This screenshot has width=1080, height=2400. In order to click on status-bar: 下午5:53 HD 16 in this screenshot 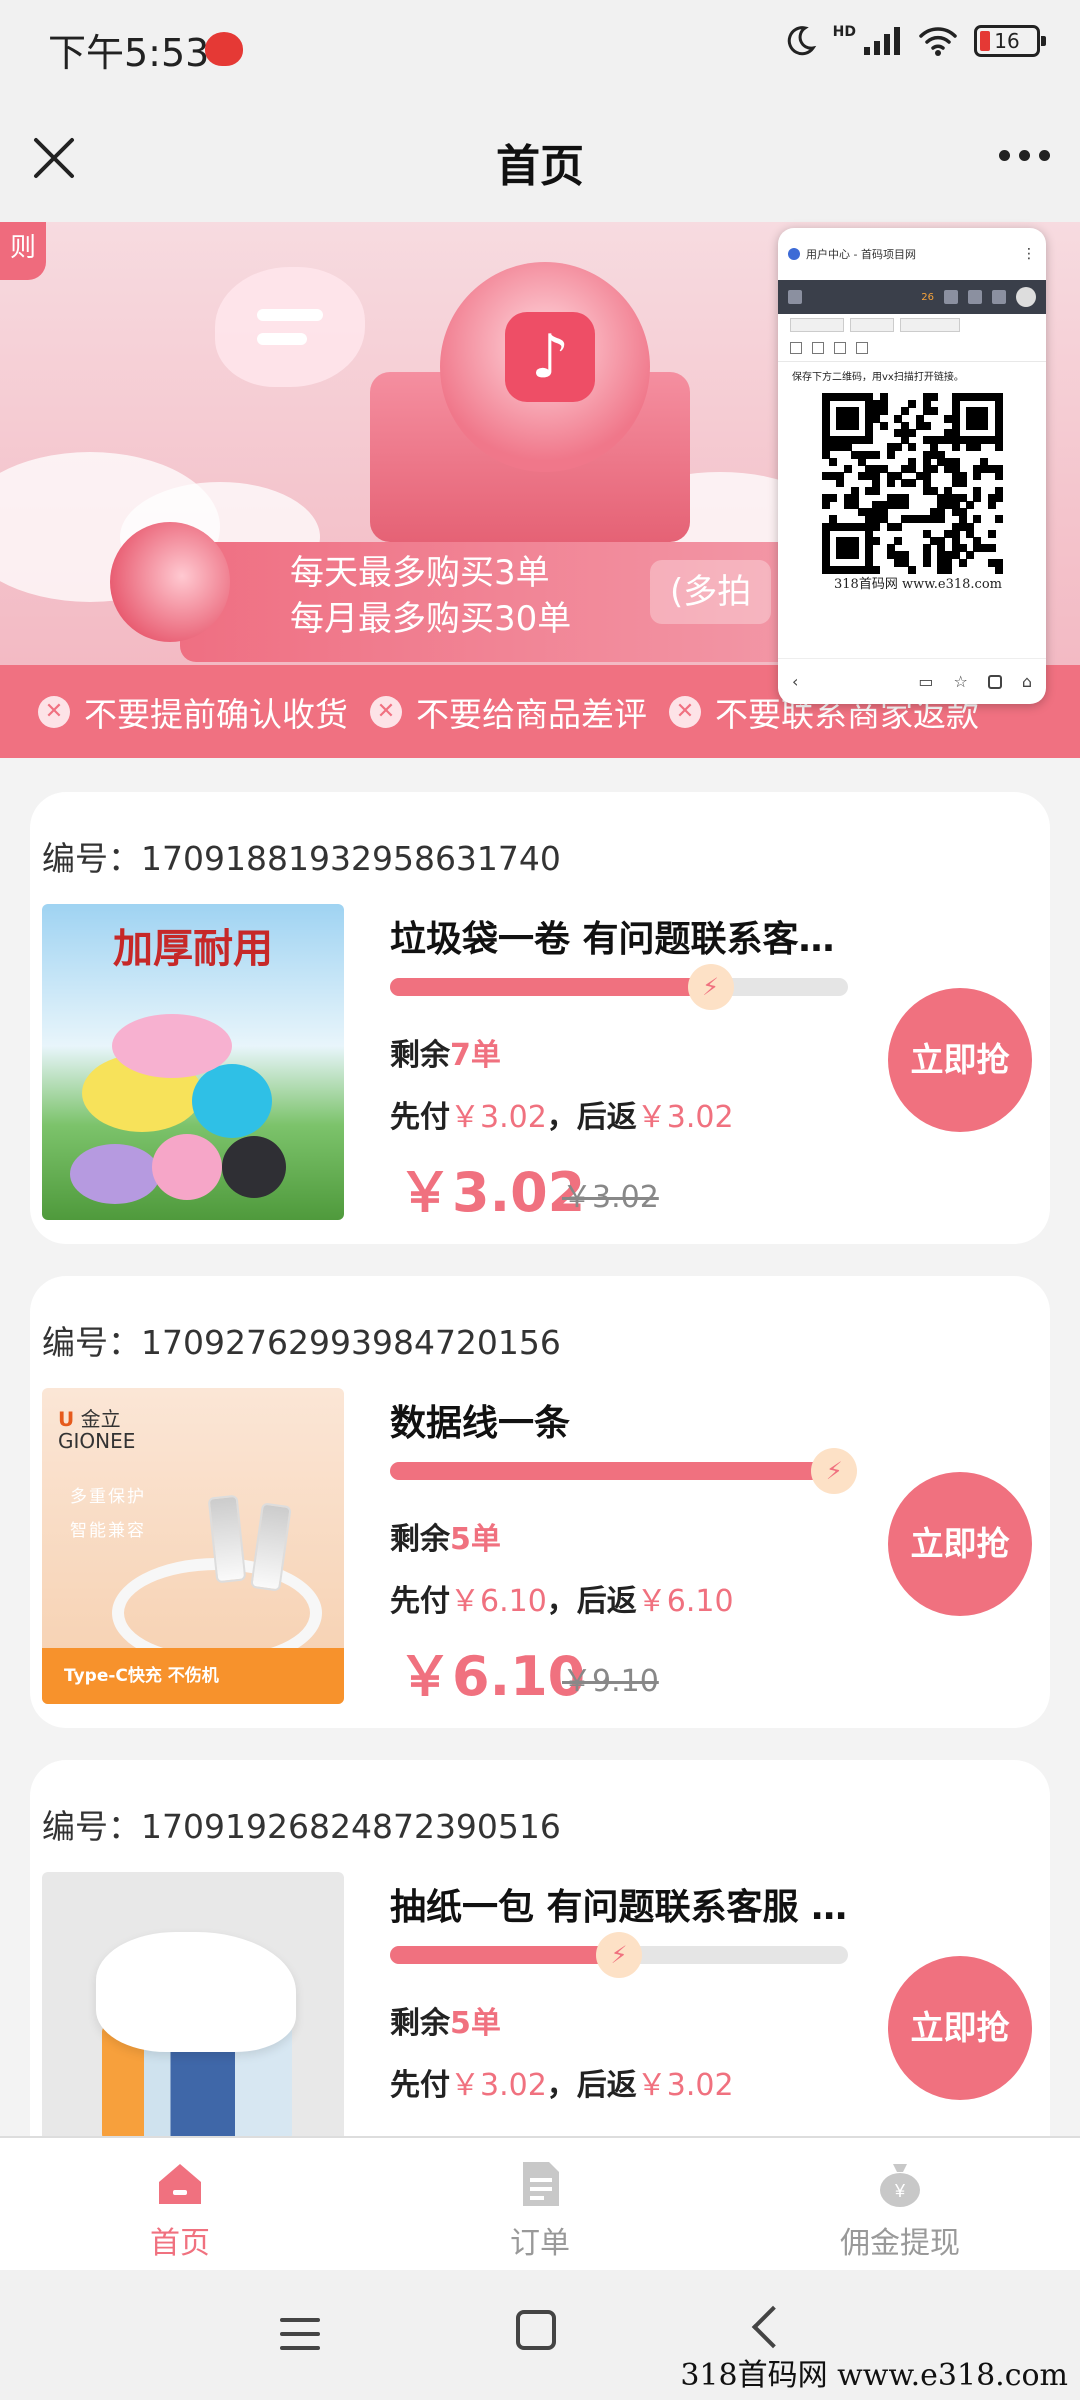, I will do `click(540, 50)`.